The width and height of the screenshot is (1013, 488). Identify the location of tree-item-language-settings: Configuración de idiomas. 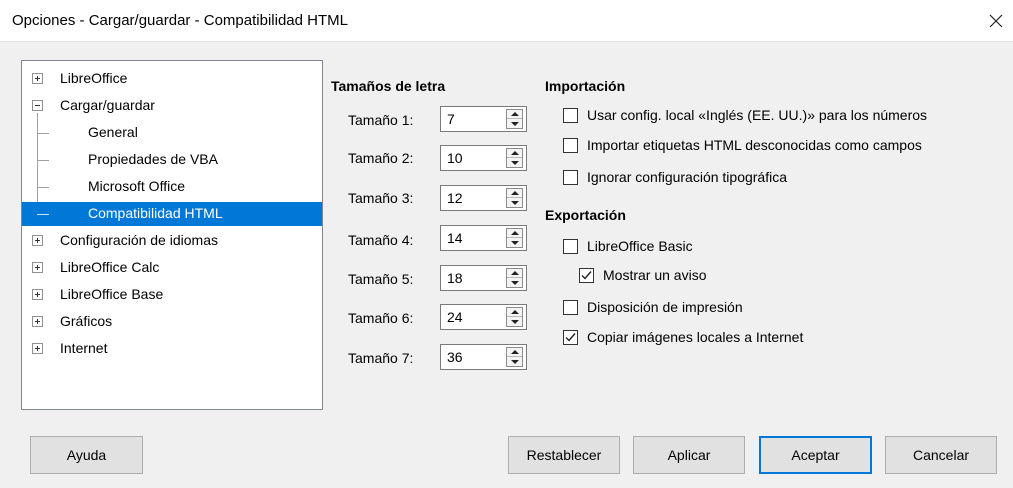
(172, 241).